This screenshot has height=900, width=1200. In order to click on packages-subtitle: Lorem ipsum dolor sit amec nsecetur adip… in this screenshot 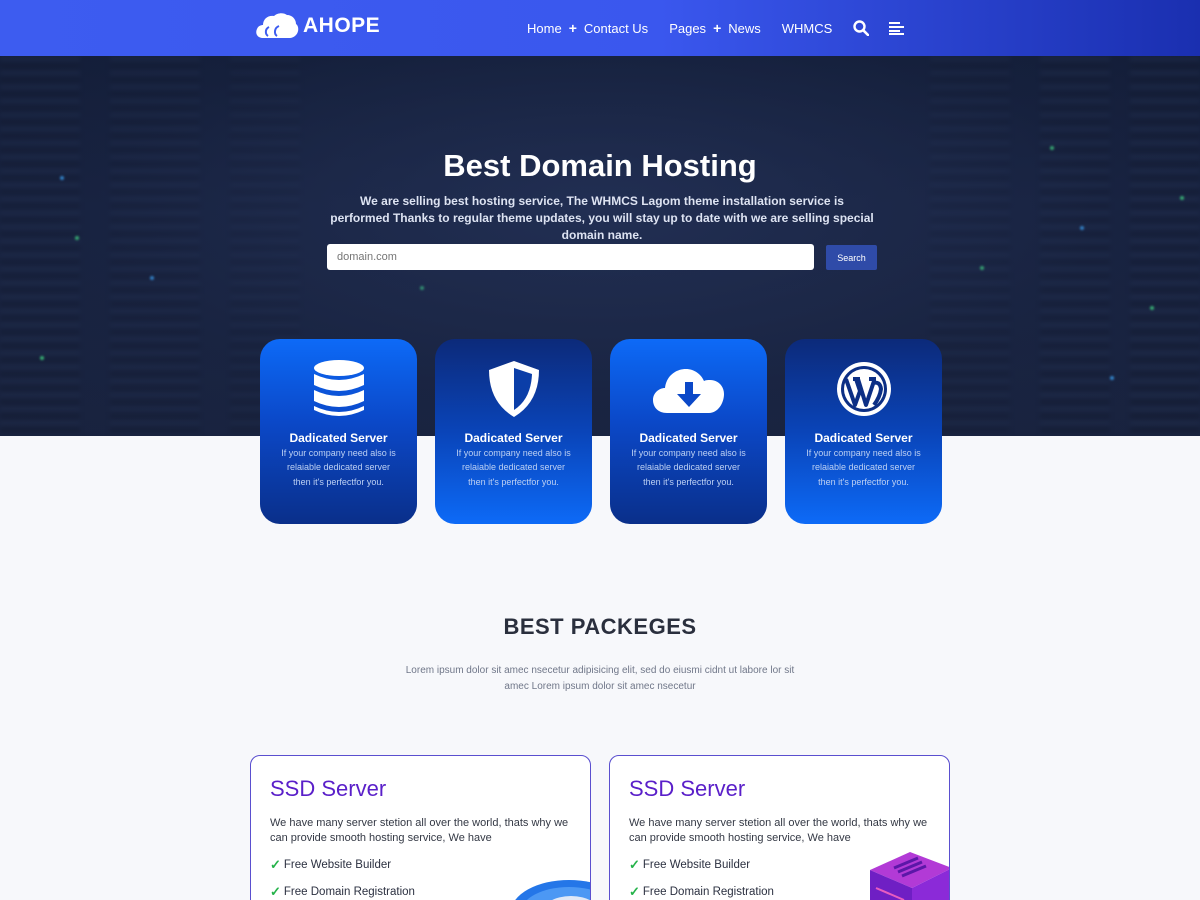, I will do `click(600, 678)`.